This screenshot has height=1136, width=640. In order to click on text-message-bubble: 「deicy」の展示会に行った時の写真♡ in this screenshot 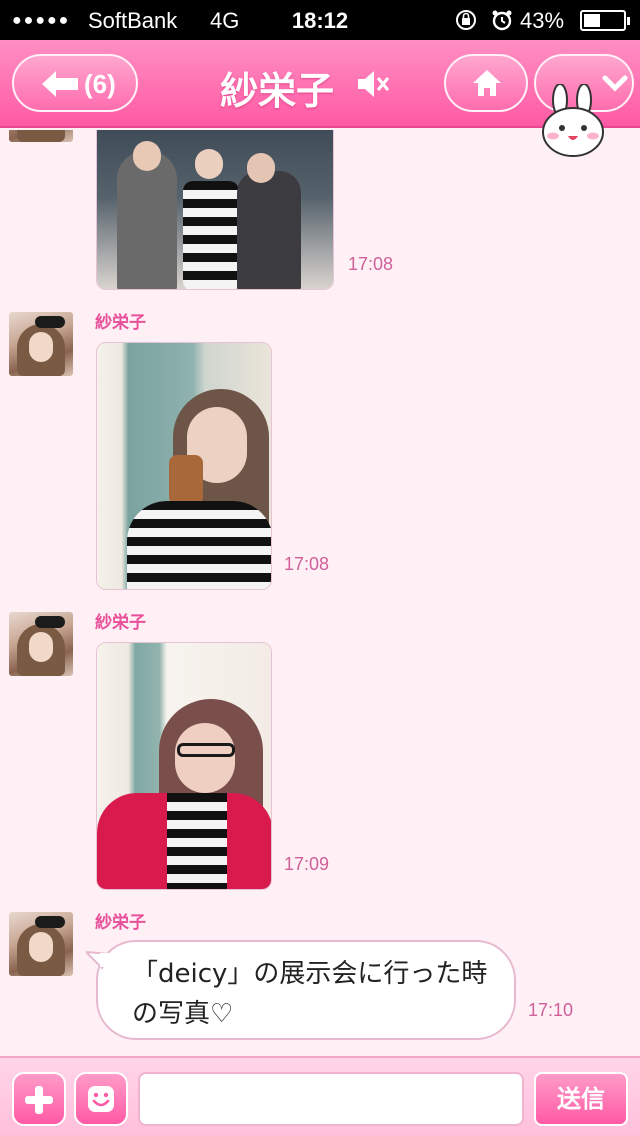, I will do `click(301, 990)`.